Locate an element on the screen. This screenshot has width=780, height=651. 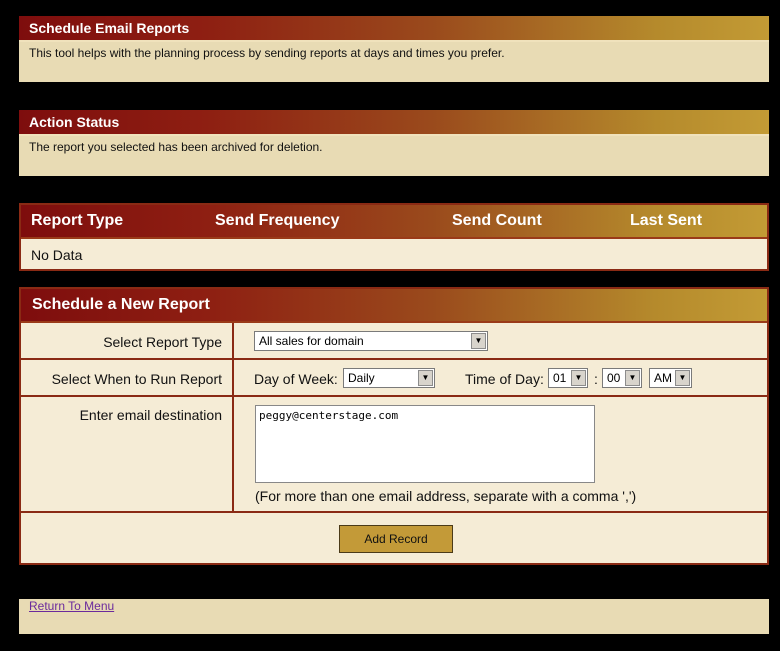
submit-row: Add Record is located at coordinates (394, 538).